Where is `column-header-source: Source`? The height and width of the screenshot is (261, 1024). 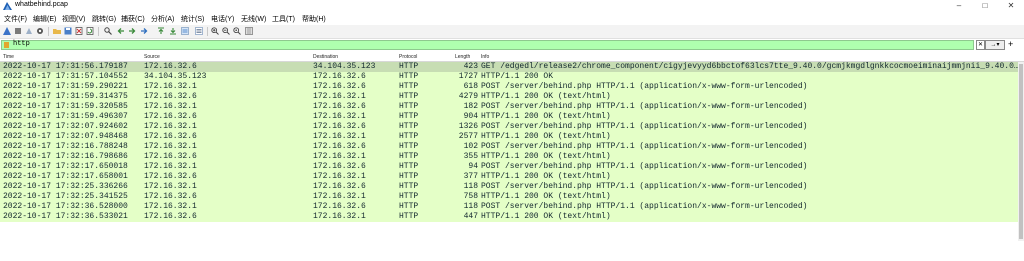
column-header-source: Source is located at coordinates (152, 57).